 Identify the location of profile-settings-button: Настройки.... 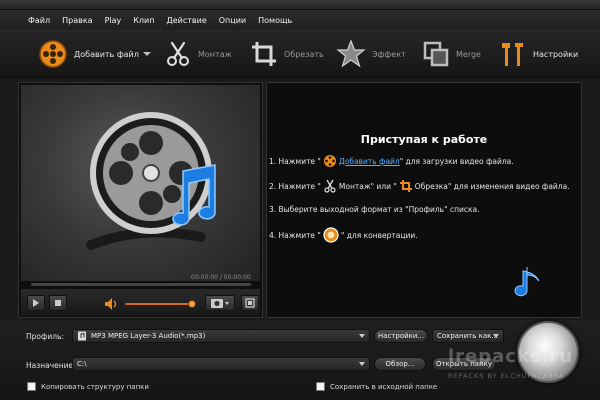
(401, 336).